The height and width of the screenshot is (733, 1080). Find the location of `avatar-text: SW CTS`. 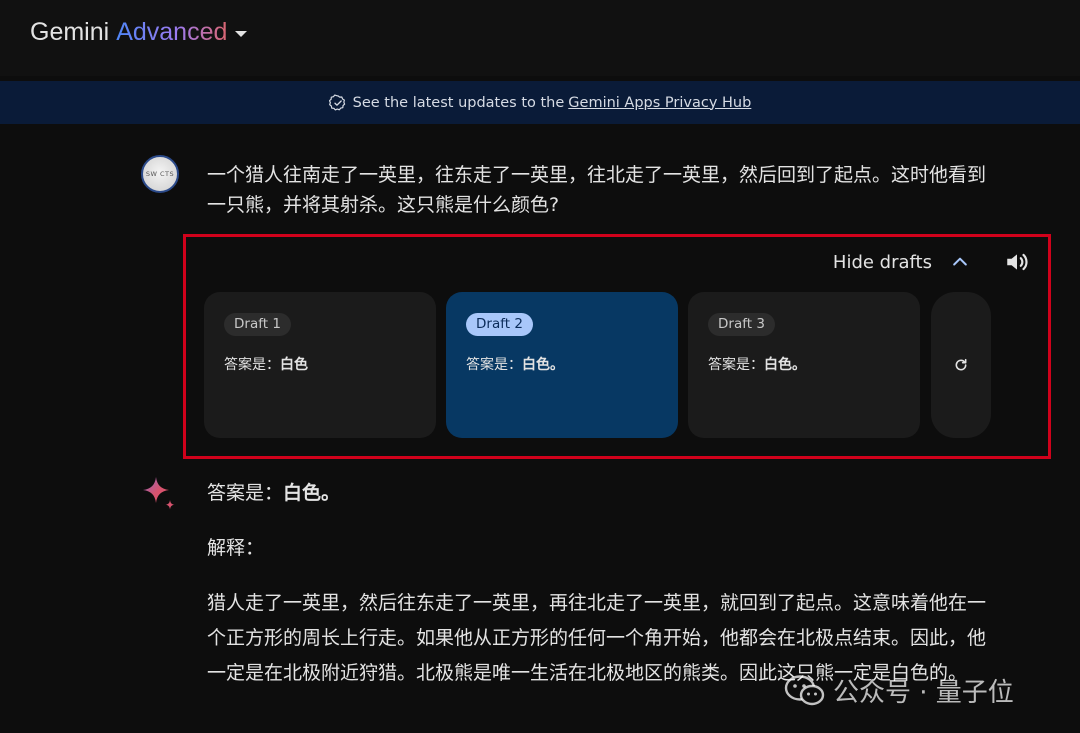

avatar-text: SW CTS is located at coordinates (160, 174).